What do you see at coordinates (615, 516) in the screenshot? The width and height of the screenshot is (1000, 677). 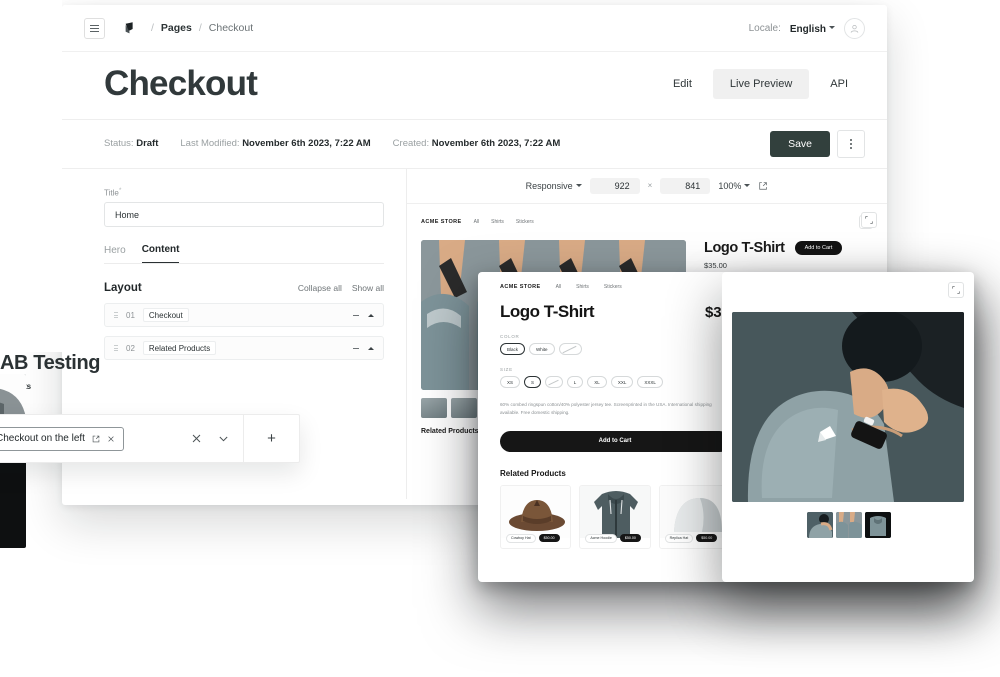 I see `related-product-card-acme-hoodie: Acme Hoodie $50.00` at bounding box center [615, 516].